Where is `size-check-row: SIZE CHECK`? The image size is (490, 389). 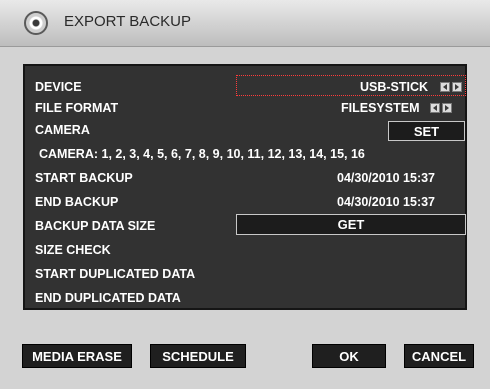 size-check-row: SIZE CHECK is located at coordinates (245, 250).